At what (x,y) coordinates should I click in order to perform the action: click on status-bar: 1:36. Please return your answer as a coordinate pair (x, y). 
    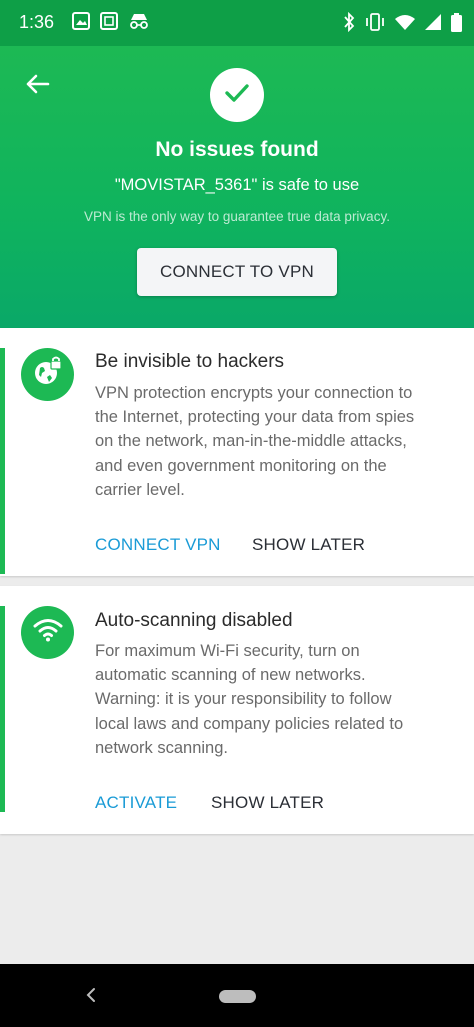
    Looking at the image, I should click on (237, 23).